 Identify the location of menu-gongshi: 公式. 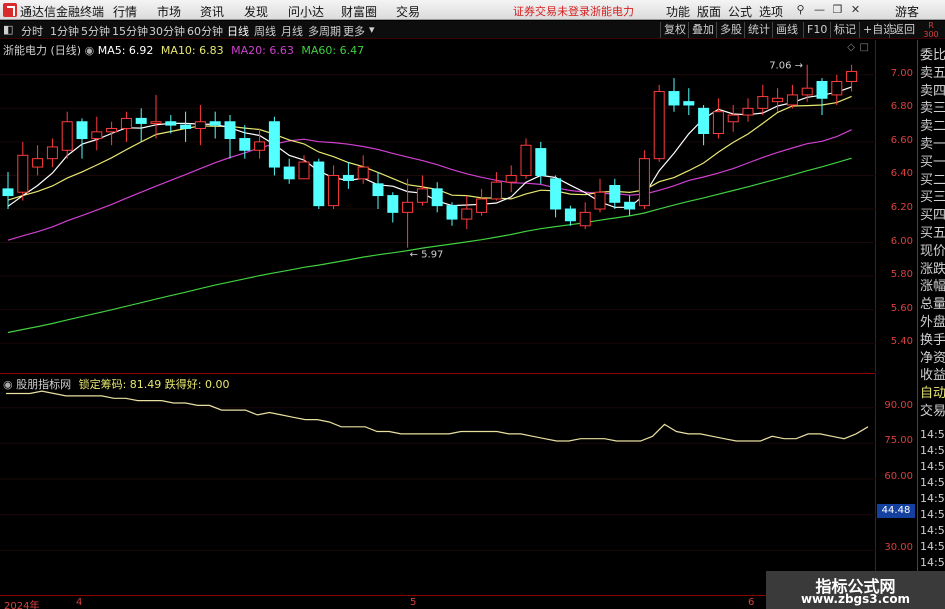
(740, 11).